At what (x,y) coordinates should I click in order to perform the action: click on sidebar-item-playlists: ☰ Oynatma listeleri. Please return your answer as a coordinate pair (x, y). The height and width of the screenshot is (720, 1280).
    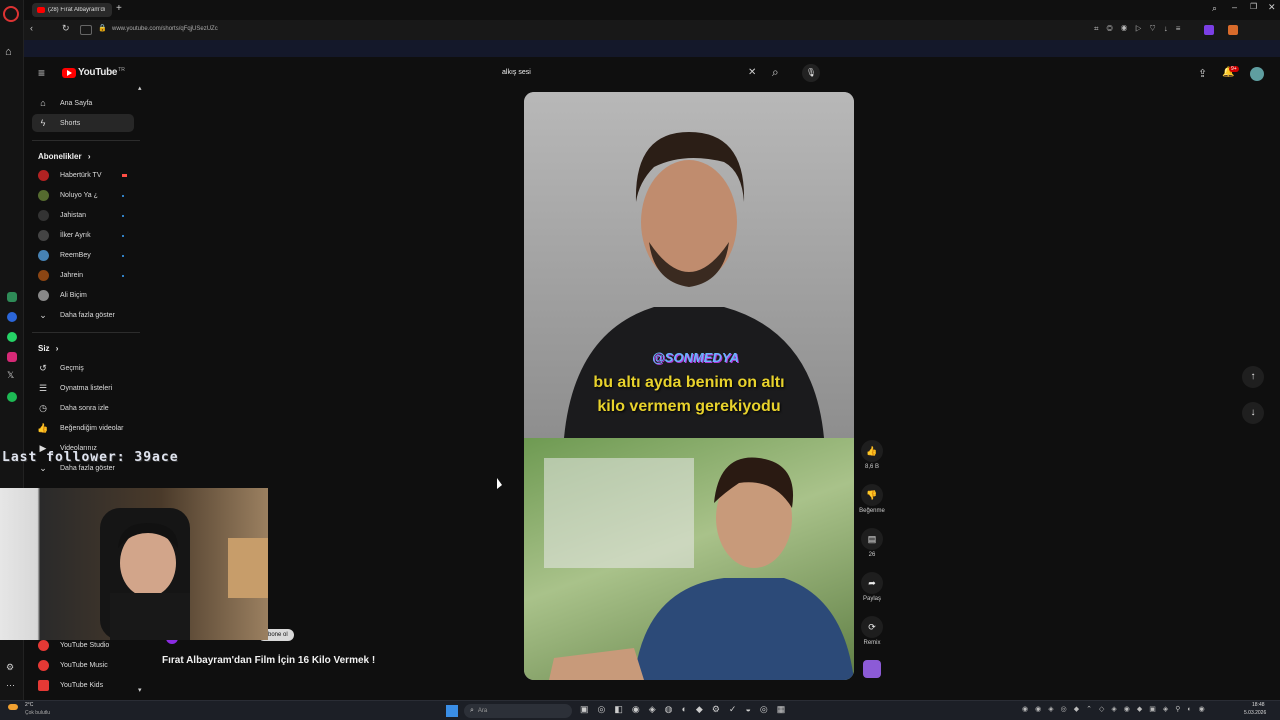
    Looking at the image, I should click on (83, 388).